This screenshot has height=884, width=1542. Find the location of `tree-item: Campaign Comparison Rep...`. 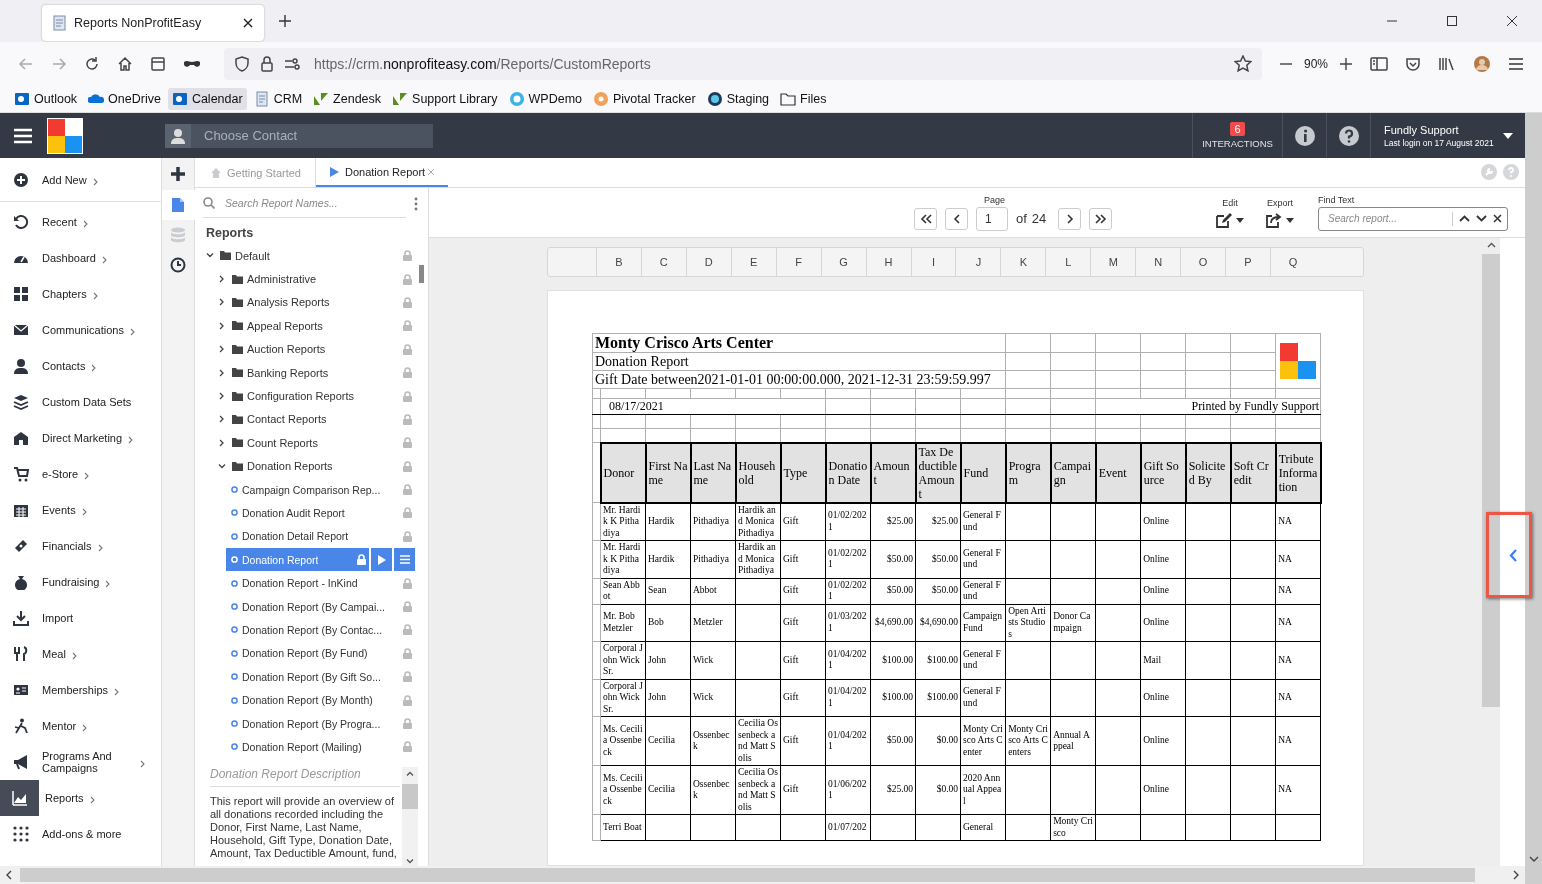

tree-item: Campaign Comparison Rep... is located at coordinates (320, 490).